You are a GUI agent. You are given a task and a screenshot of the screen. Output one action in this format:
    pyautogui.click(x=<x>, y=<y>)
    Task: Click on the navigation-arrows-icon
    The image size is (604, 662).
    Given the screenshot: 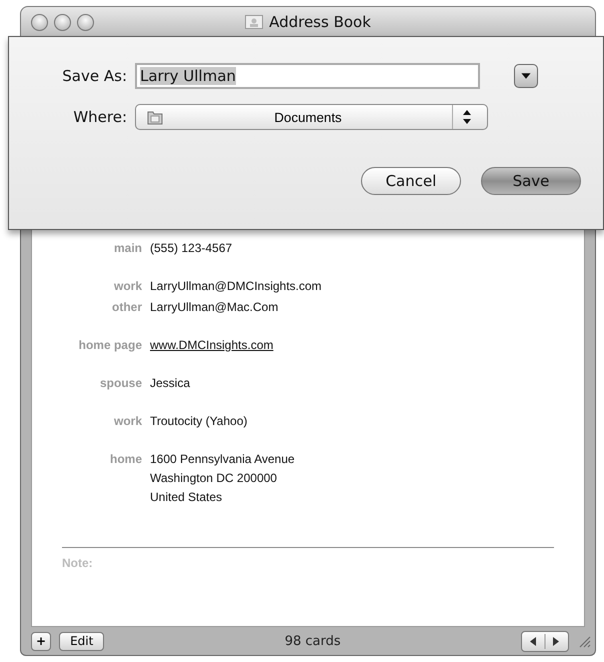 What is the action you would take?
    pyautogui.click(x=545, y=641)
    